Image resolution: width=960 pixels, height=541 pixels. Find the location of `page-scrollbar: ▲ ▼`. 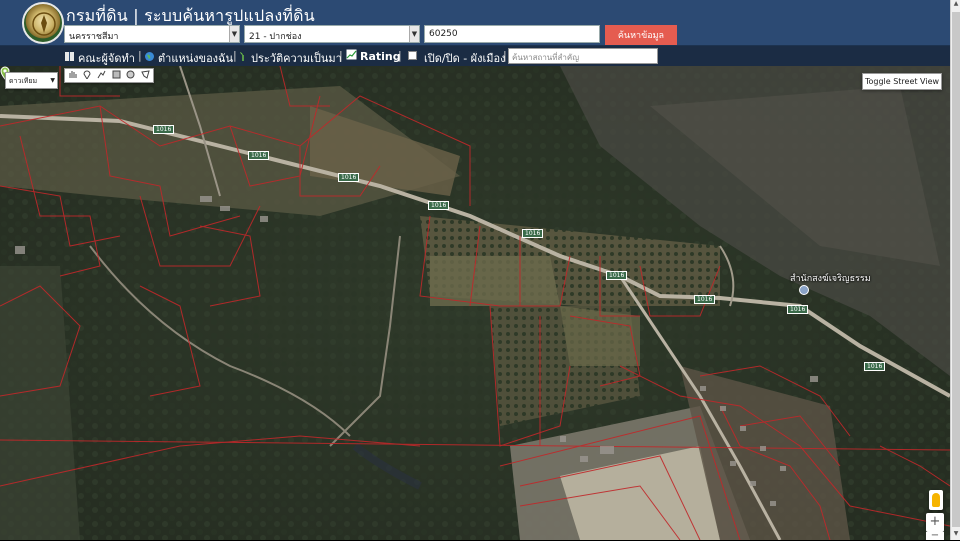

page-scrollbar: ▲ ▼ is located at coordinates (955, 270).